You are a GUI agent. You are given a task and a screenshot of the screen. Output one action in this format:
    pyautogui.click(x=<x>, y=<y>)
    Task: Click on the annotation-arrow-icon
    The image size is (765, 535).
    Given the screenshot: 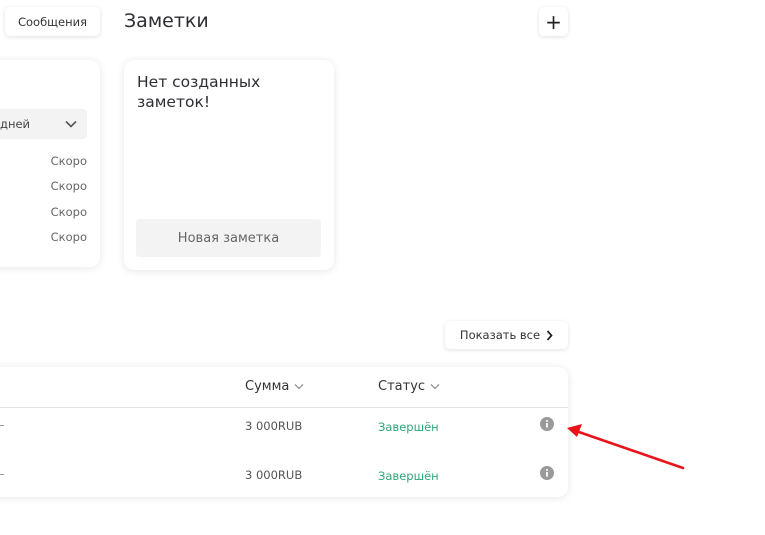 What is the action you would take?
    pyautogui.click(x=626, y=447)
    